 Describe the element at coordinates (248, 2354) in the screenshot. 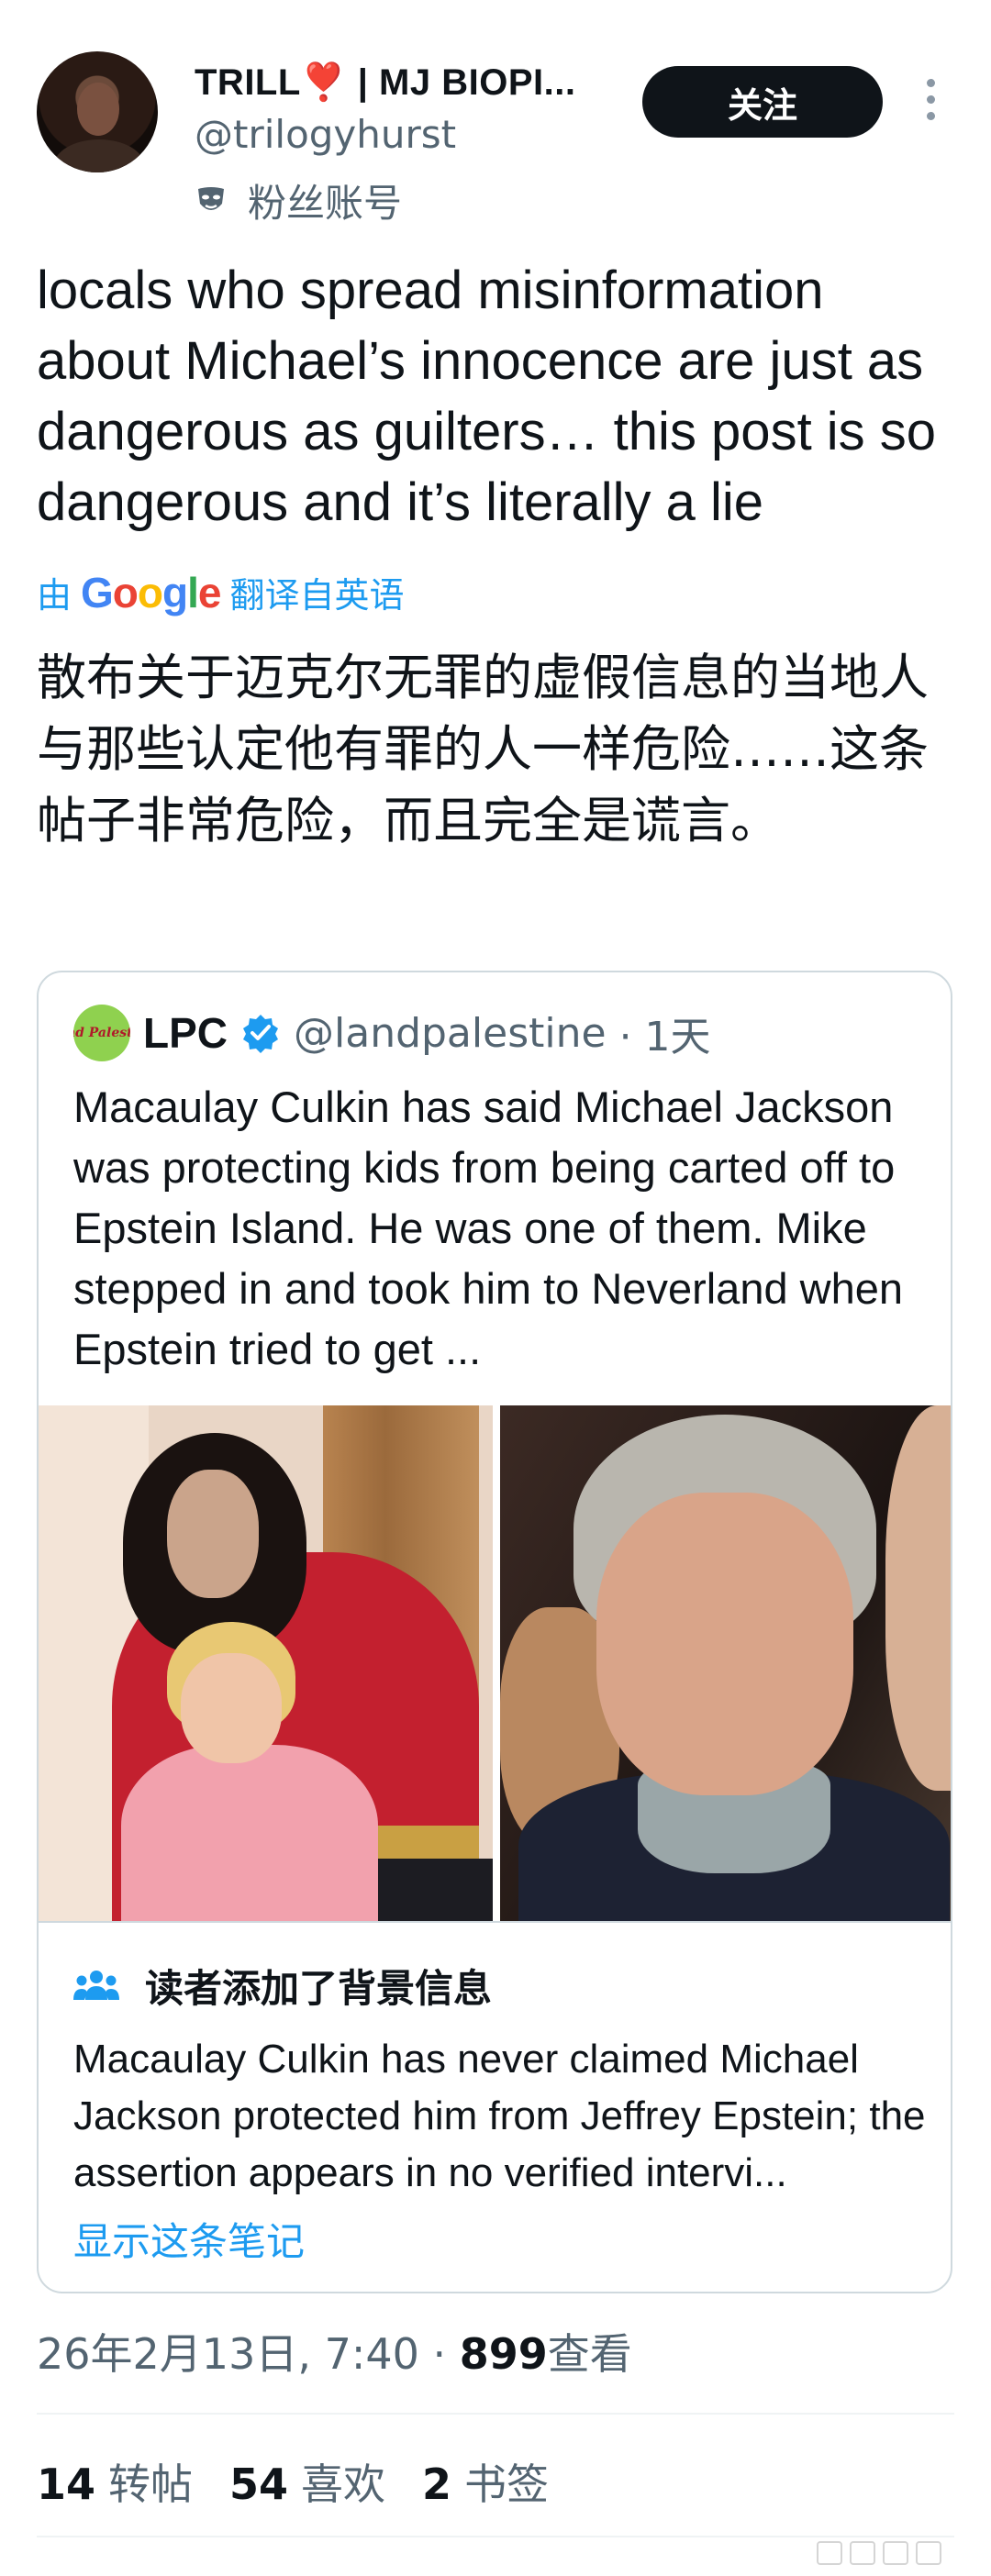

I see `tweet-timestamp: 26年2月13日, 7:40 ·` at that location.